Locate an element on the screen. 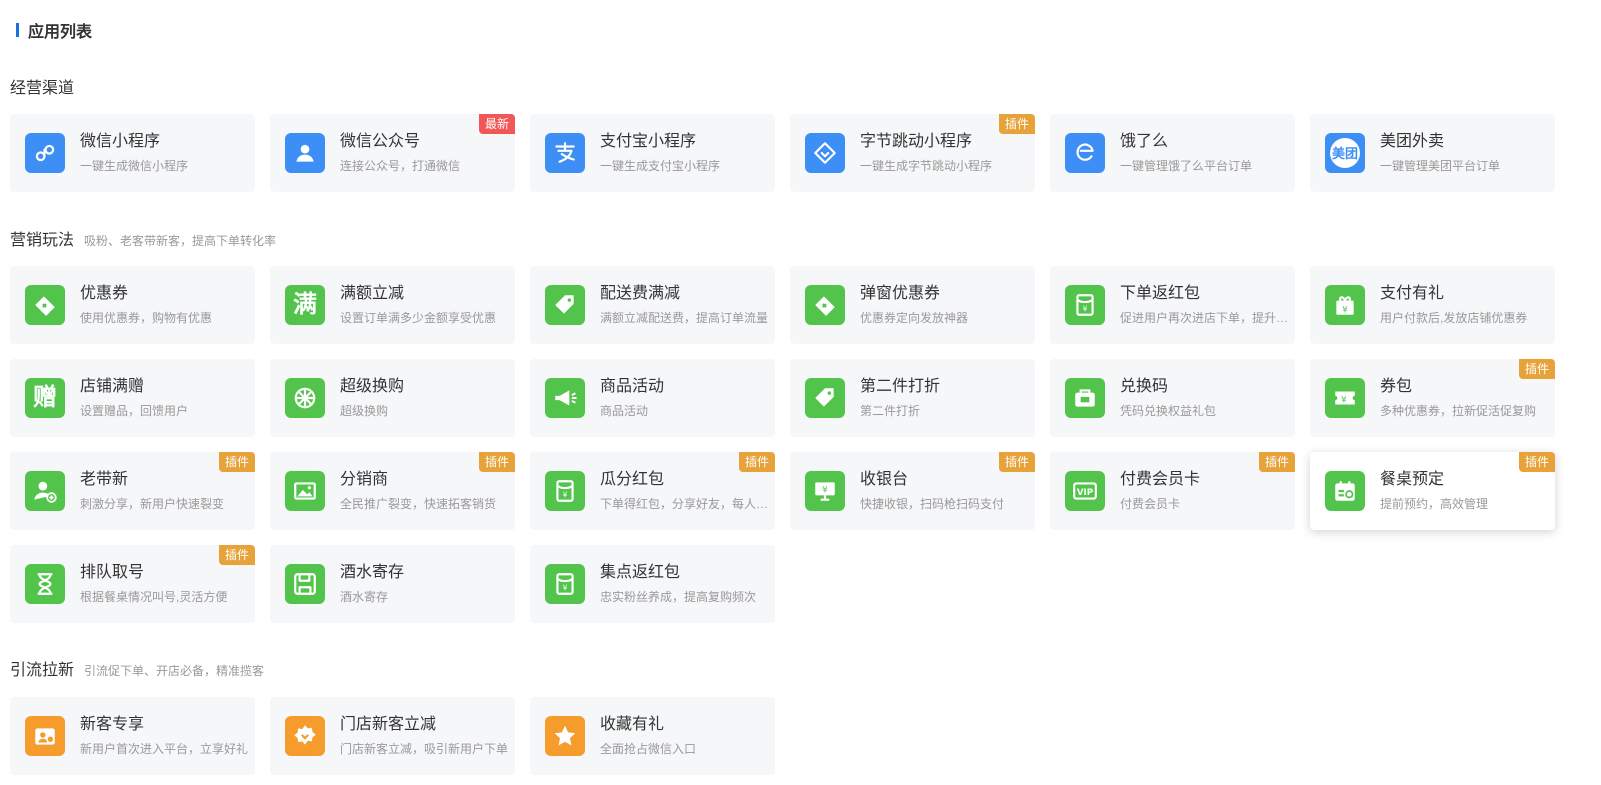  ticket-icon: ¥ is located at coordinates (1345, 398).